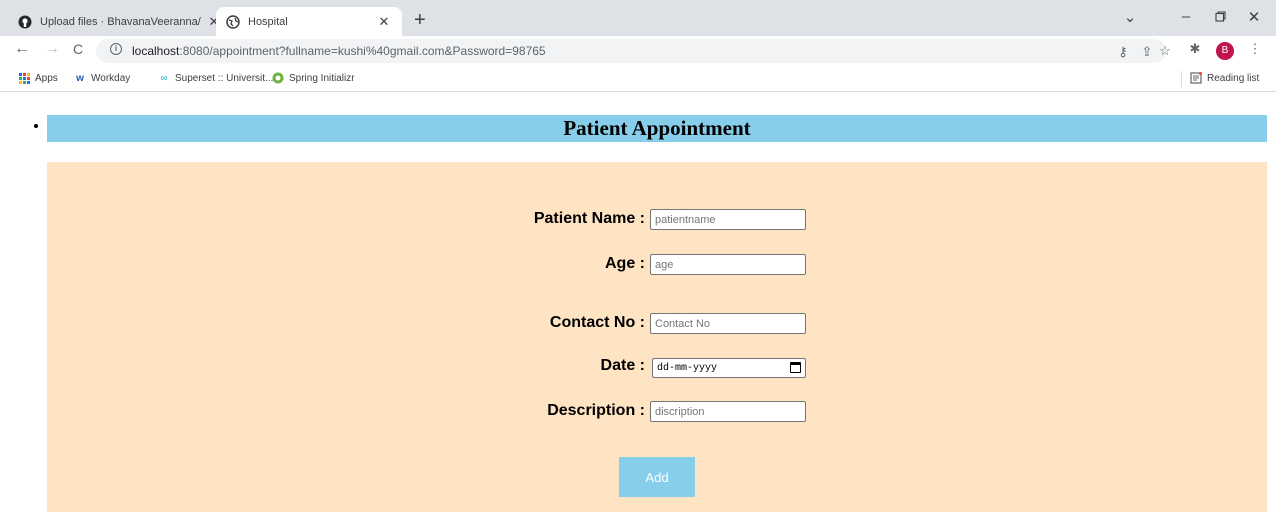  What do you see at coordinates (46, 78) in the screenshot?
I see `bookmark-label: Apps` at bounding box center [46, 78].